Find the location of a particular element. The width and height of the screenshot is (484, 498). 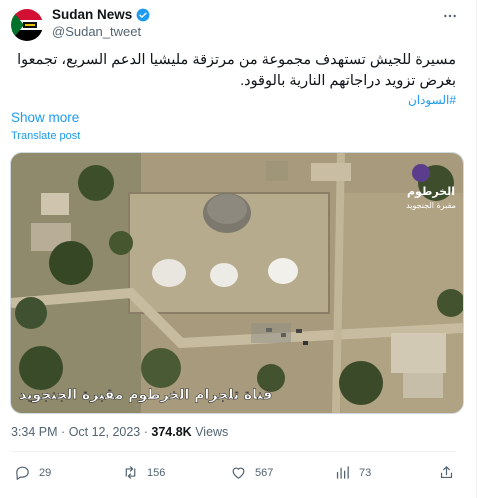

like-button: 567 is located at coordinates (251, 472).